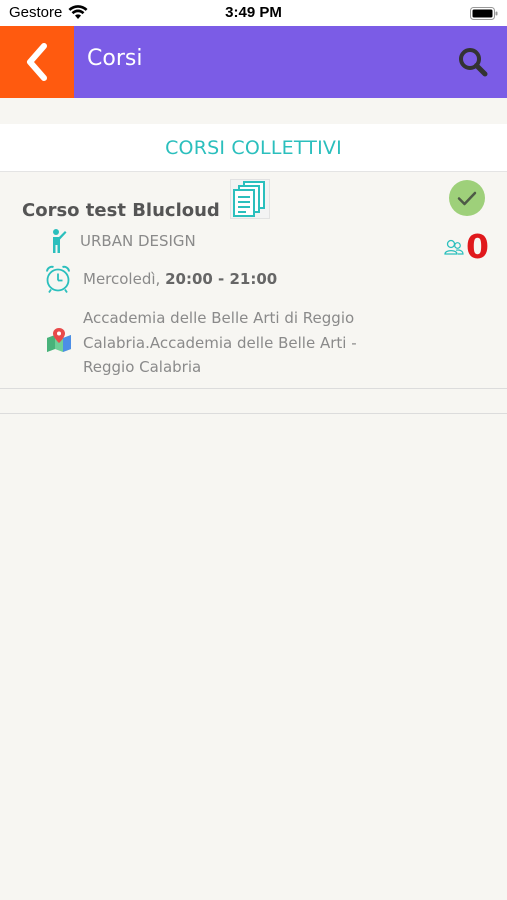  What do you see at coordinates (58, 279) in the screenshot?
I see `alarm-clock-icon` at bounding box center [58, 279].